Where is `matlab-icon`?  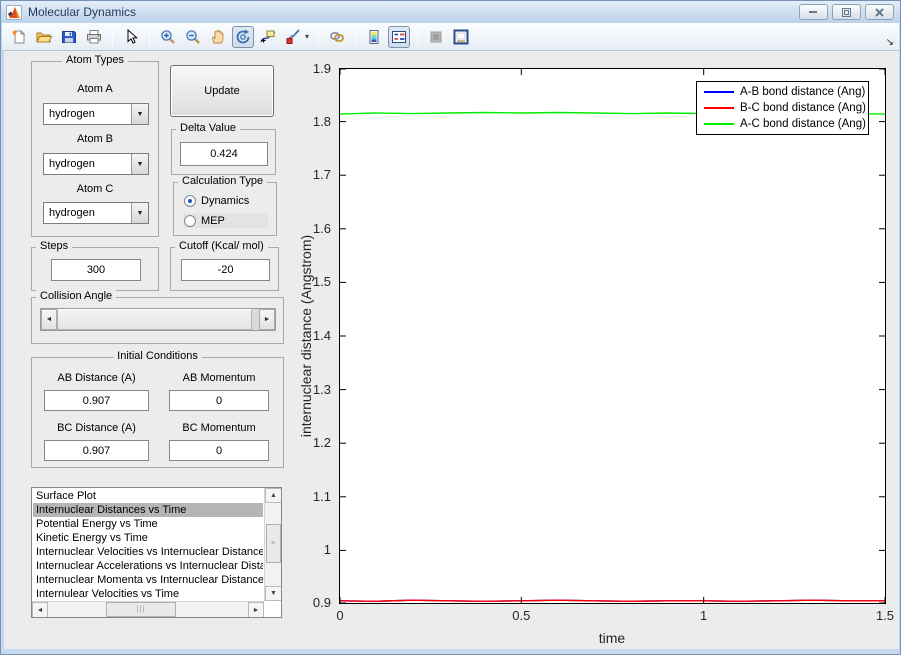 matlab-icon is located at coordinates (14, 12).